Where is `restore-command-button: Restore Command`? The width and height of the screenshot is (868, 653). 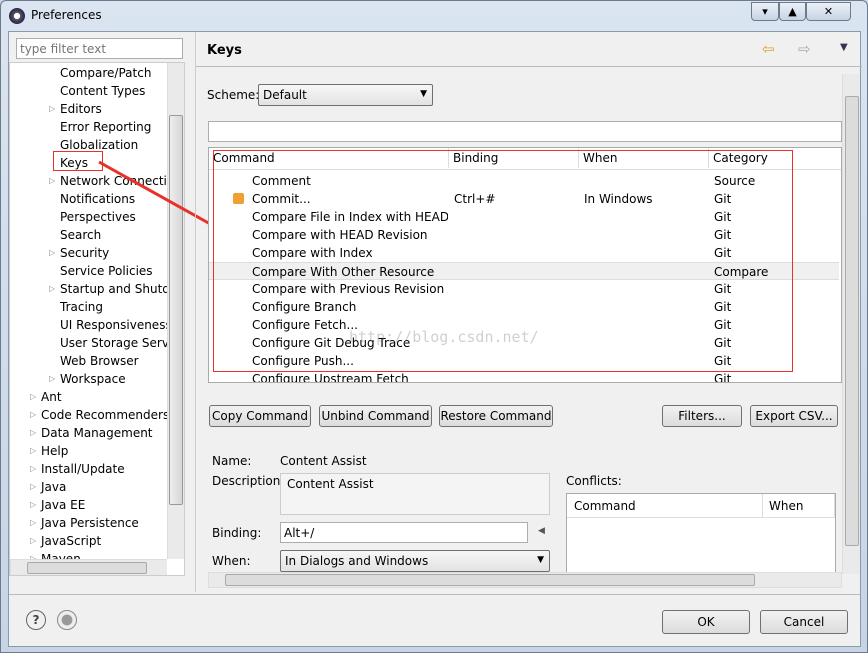
restore-command-button: Restore Command is located at coordinates (496, 416).